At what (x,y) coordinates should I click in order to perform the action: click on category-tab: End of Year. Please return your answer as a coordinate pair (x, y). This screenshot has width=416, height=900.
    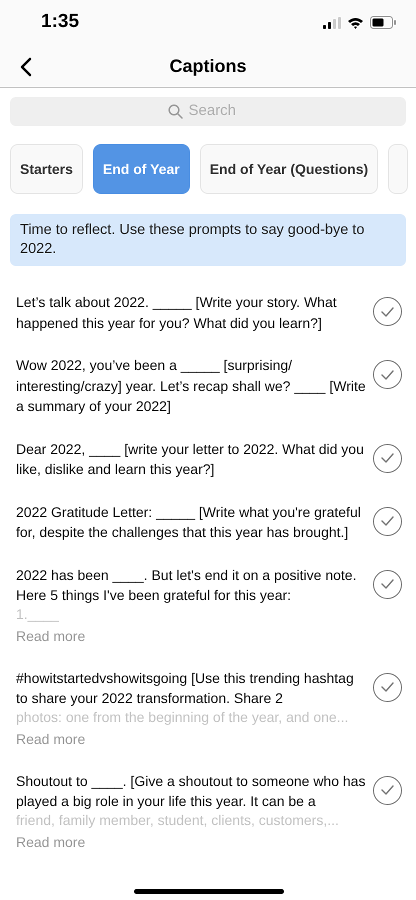
    Looking at the image, I should click on (141, 169).